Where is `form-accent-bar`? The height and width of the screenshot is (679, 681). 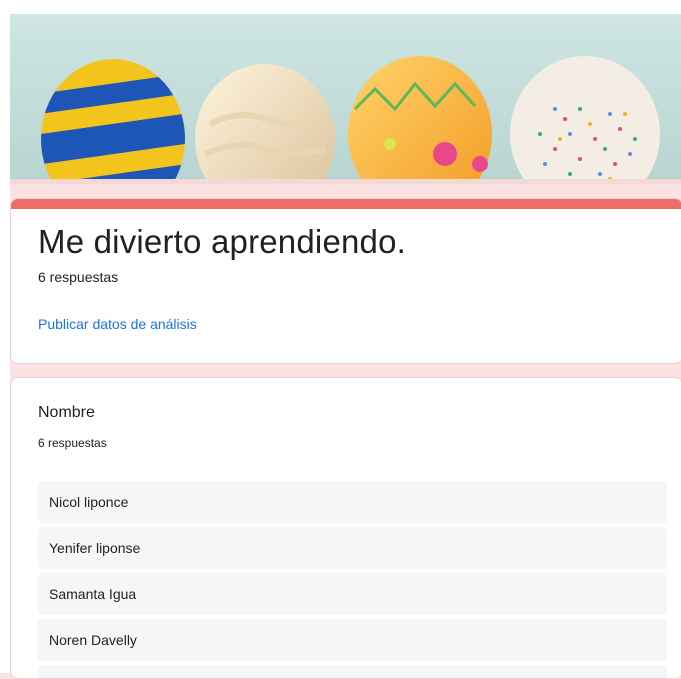
form-accent-bar is located at coordinates (346, 204).